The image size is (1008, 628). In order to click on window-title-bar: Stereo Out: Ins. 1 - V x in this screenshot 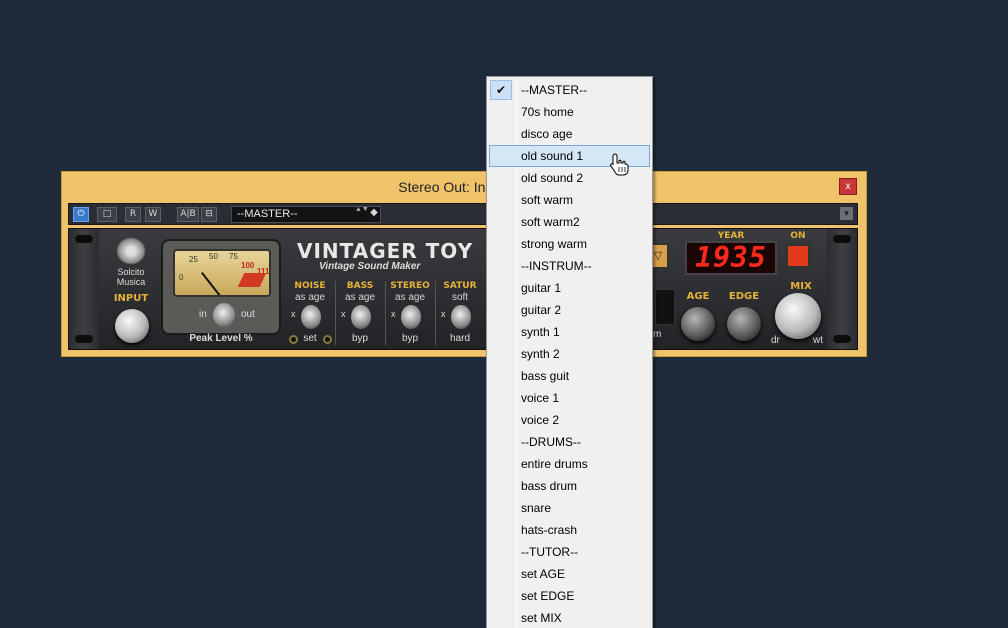, I will do `click(464, 187)`.